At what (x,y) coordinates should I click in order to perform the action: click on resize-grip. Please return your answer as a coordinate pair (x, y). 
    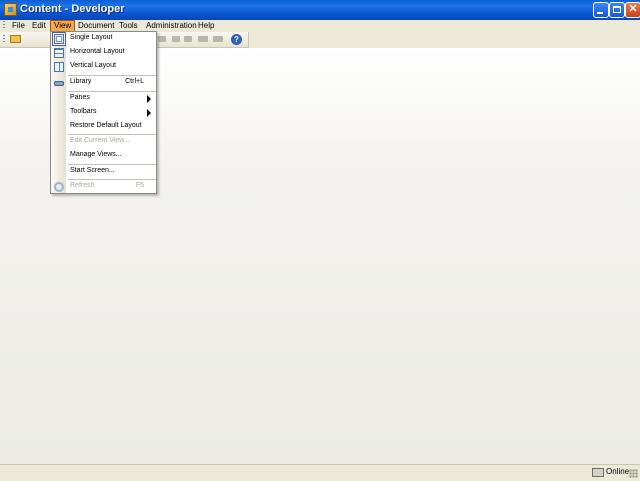
    Looking at the image, I should click on (633, 473).